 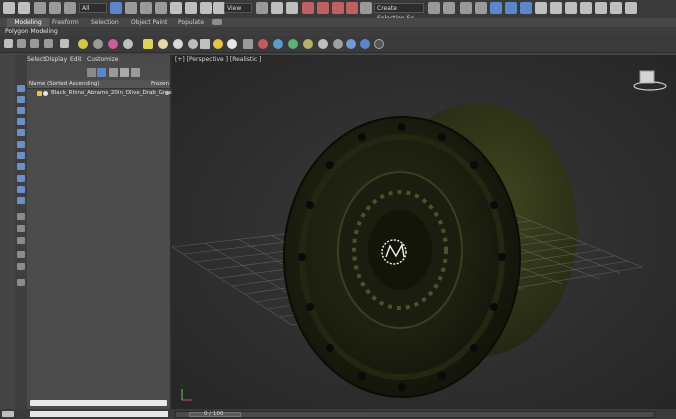 What do you see at coordinates (366, 8) in the screenshot?
I see `edit-named-selection-icon` at bounding box center [366, 8].